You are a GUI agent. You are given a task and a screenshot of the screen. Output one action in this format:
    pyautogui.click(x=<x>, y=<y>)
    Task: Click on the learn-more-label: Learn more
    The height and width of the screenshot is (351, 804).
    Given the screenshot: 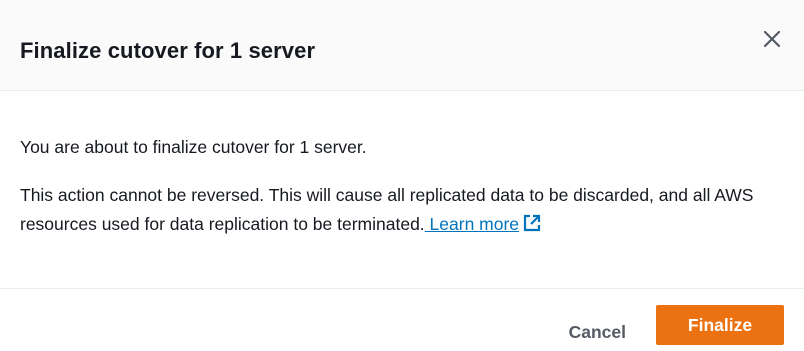 What is the action you would take?
    pyautogui.click(x=474, y=224)
    